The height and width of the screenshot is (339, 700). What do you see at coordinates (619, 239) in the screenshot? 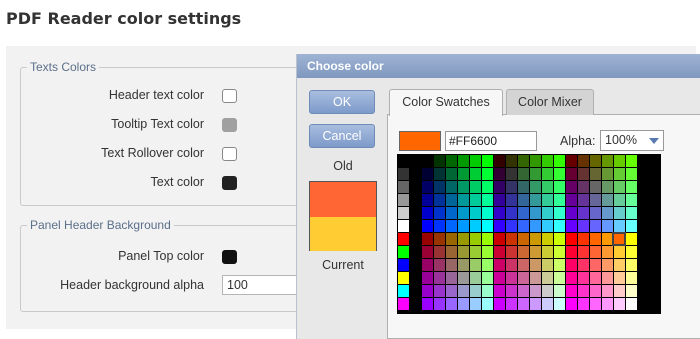
I see `selected-swatch` at bounding box center [619, 239].